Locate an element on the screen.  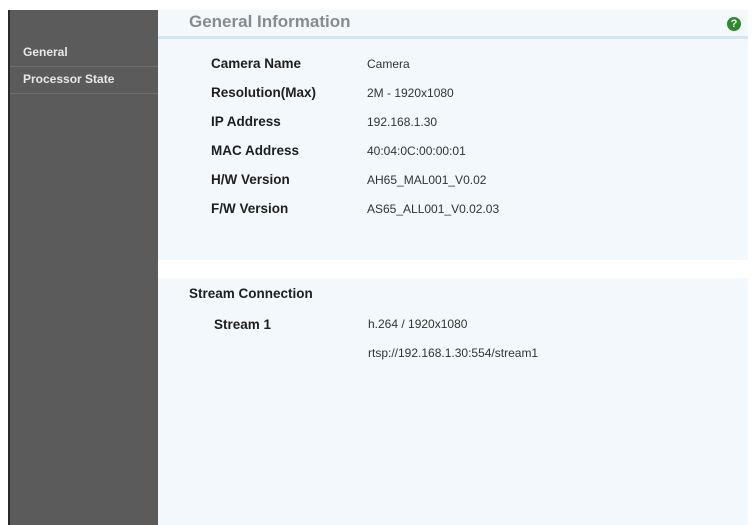
info-row-resolution: Resolution(Max) 2M - 1920x1080 is located at coordinates (411, 99).